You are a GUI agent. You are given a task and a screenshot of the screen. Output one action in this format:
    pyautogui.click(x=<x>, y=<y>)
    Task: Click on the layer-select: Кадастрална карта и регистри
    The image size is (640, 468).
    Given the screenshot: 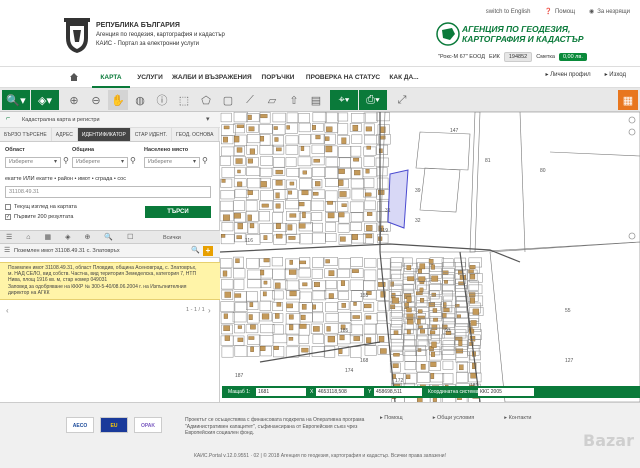 What is the action you would take?
    pyautogui.click(x=110, y=120)
    